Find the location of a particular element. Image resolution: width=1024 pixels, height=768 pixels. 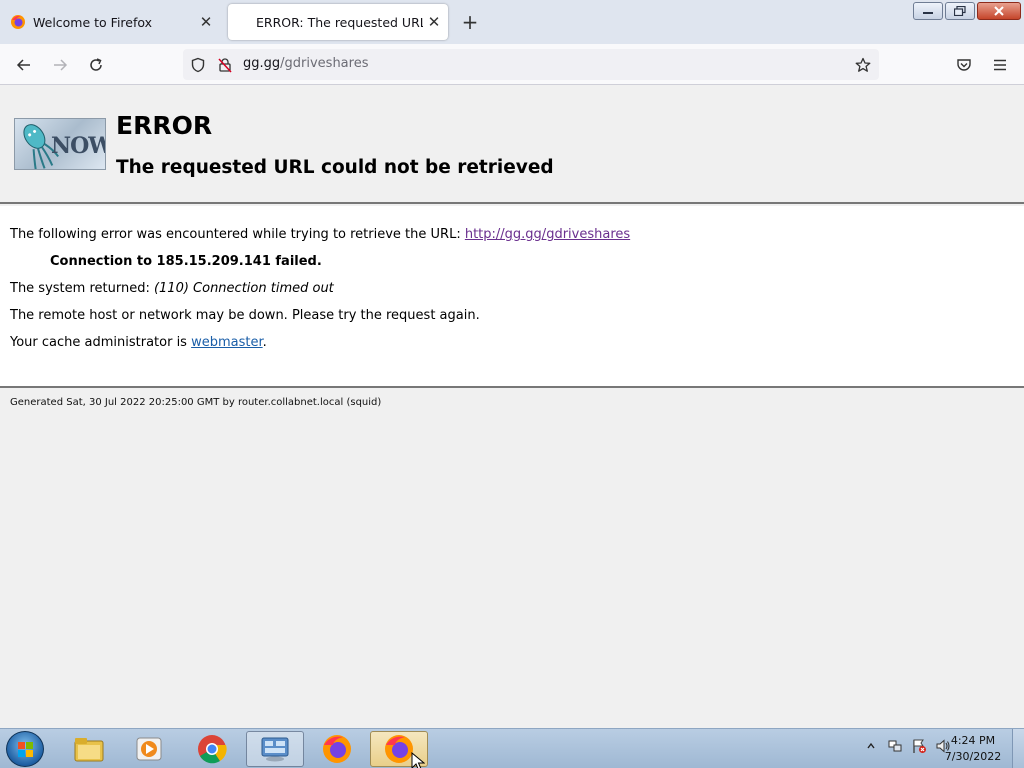

cache-admin-line: Your cache administrator is webmaster. is located at coordinates (138, 342).